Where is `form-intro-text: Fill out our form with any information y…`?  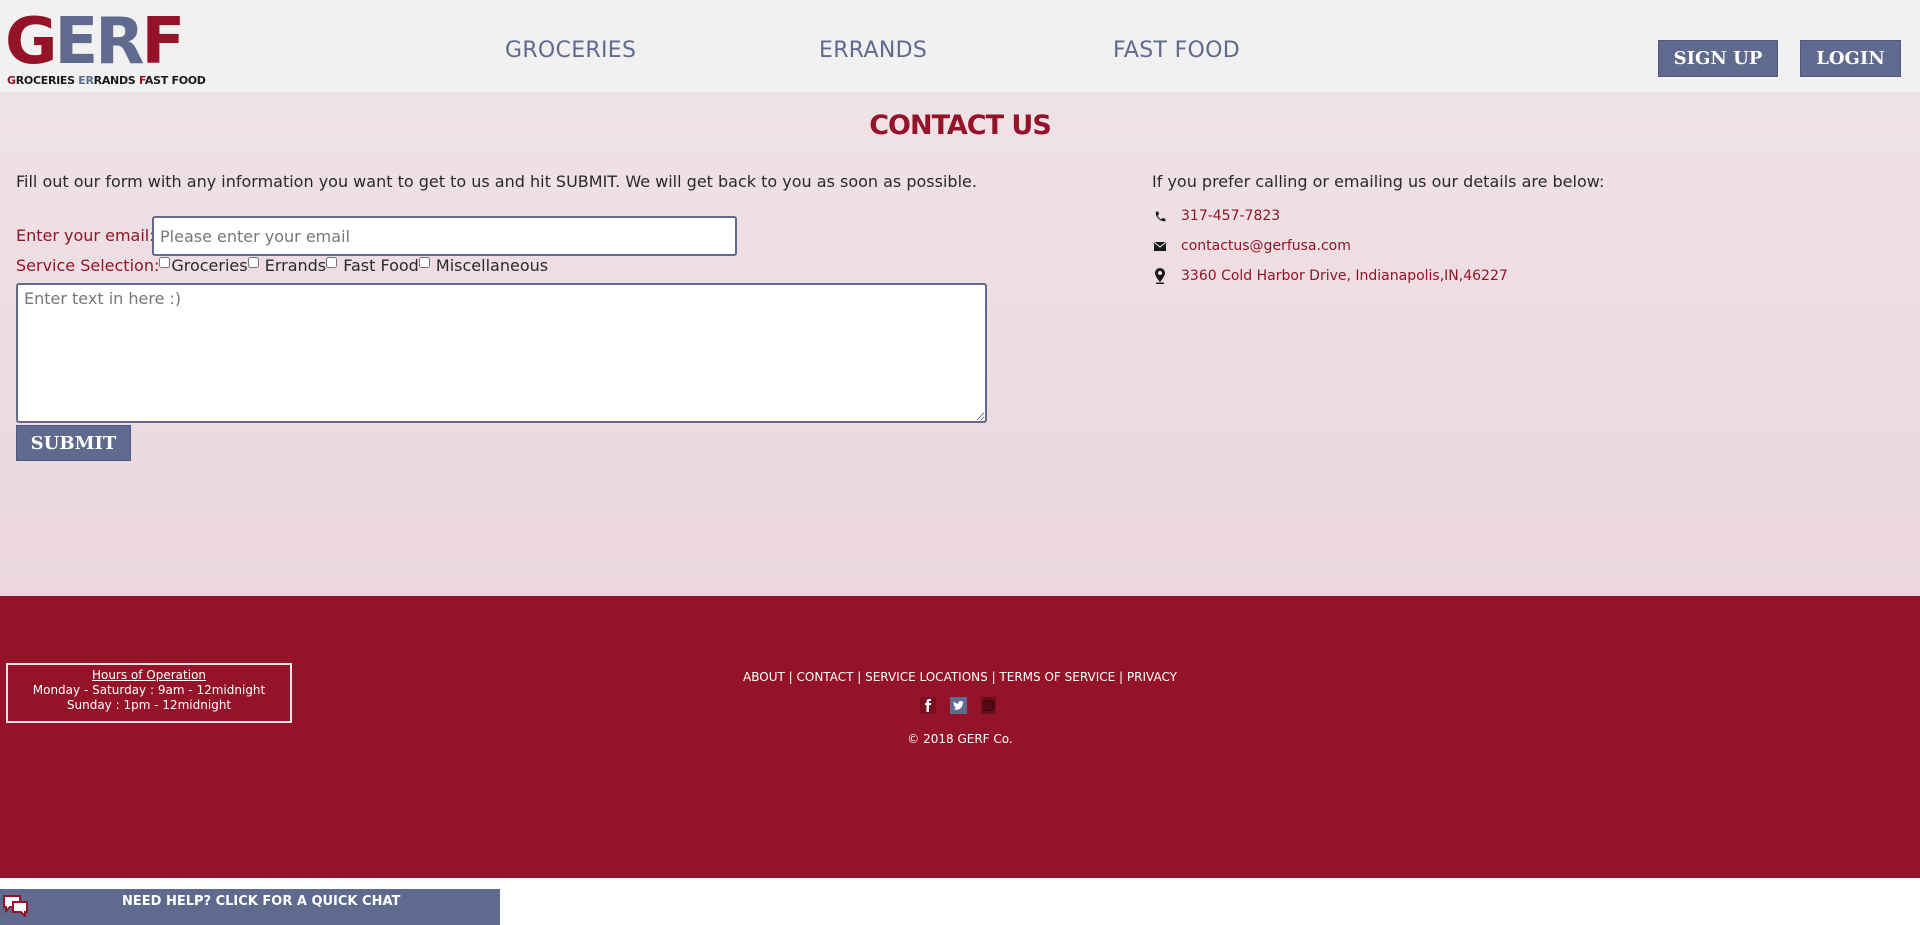
form-intro-text: Fill out our form with any information y… is located at coordinates (496, 181).